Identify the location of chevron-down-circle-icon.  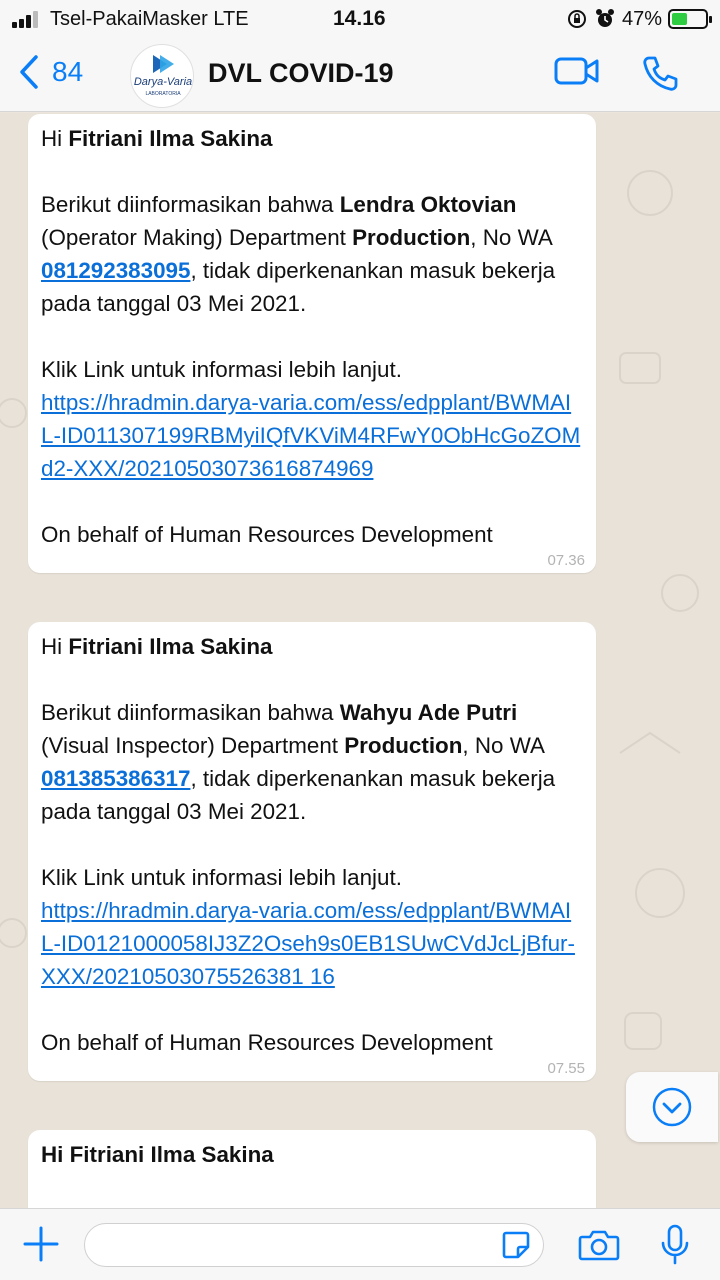
(672, 1107).